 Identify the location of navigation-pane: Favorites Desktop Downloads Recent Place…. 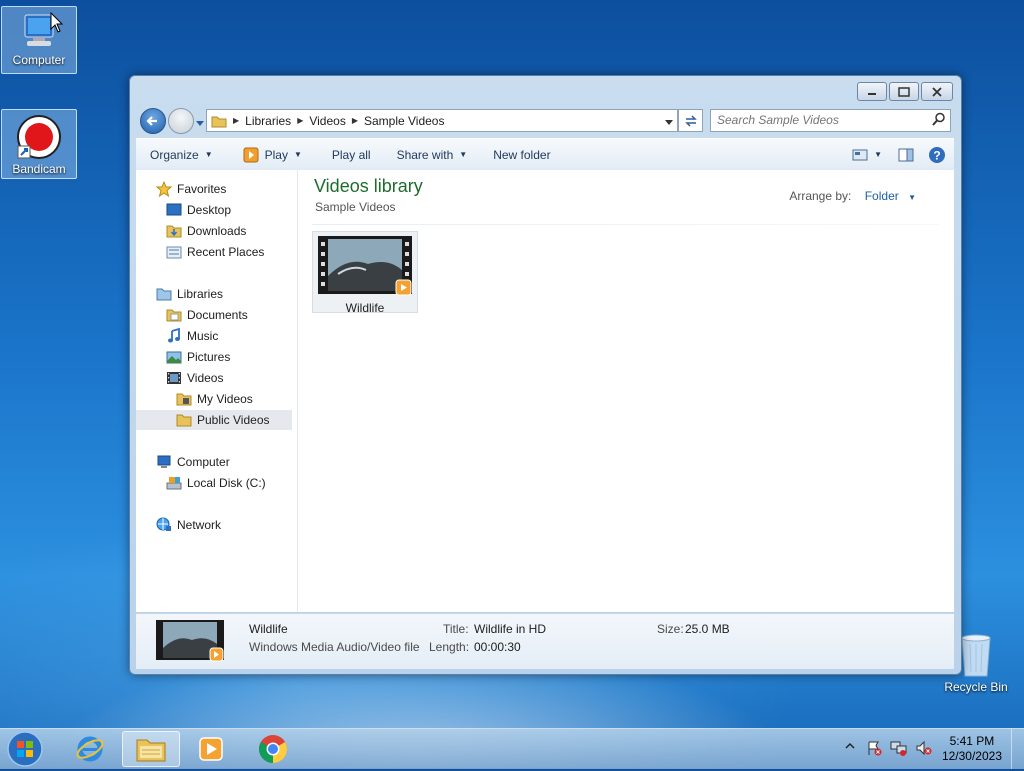
(217, 391).